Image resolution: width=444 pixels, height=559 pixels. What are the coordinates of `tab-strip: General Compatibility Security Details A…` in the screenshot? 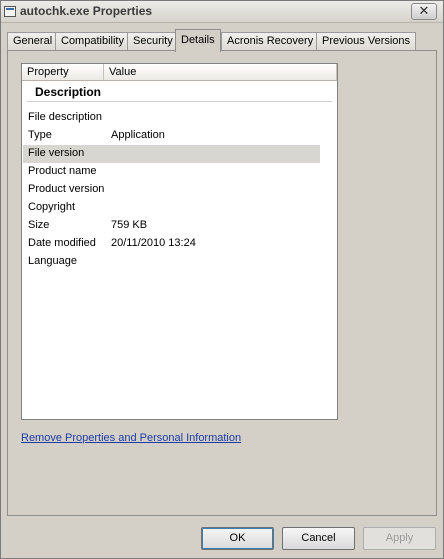 It's located at (222, 40).